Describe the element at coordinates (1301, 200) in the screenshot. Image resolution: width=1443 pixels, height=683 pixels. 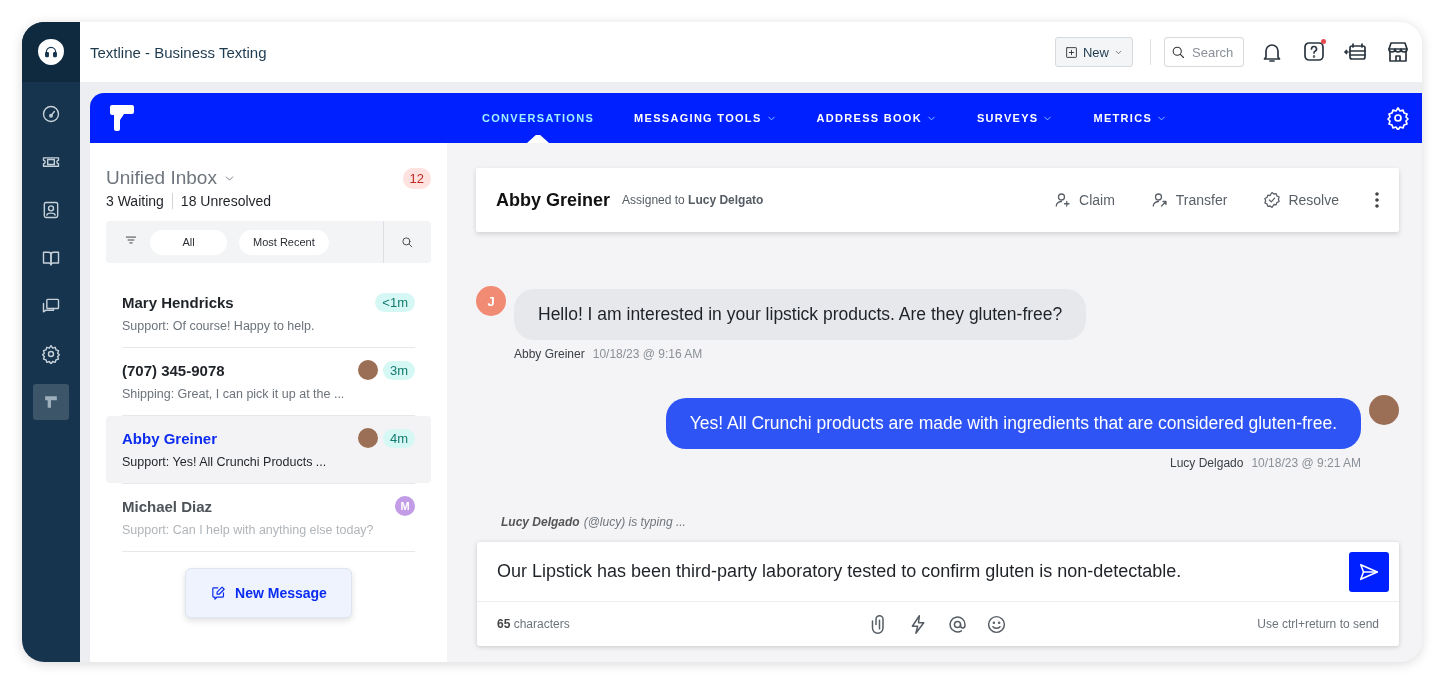
I see `action-button: Resolve` at that location.